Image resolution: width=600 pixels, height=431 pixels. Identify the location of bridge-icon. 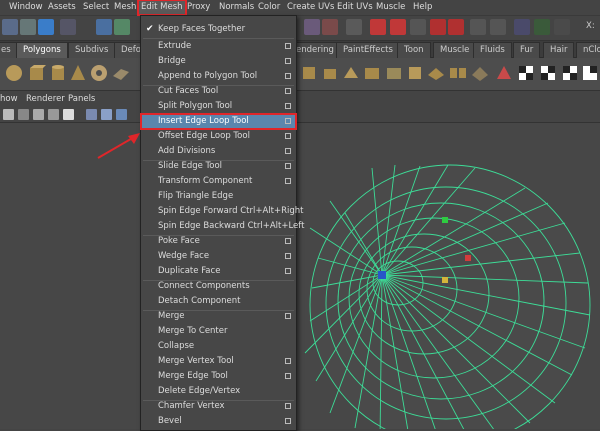
(330, 73).